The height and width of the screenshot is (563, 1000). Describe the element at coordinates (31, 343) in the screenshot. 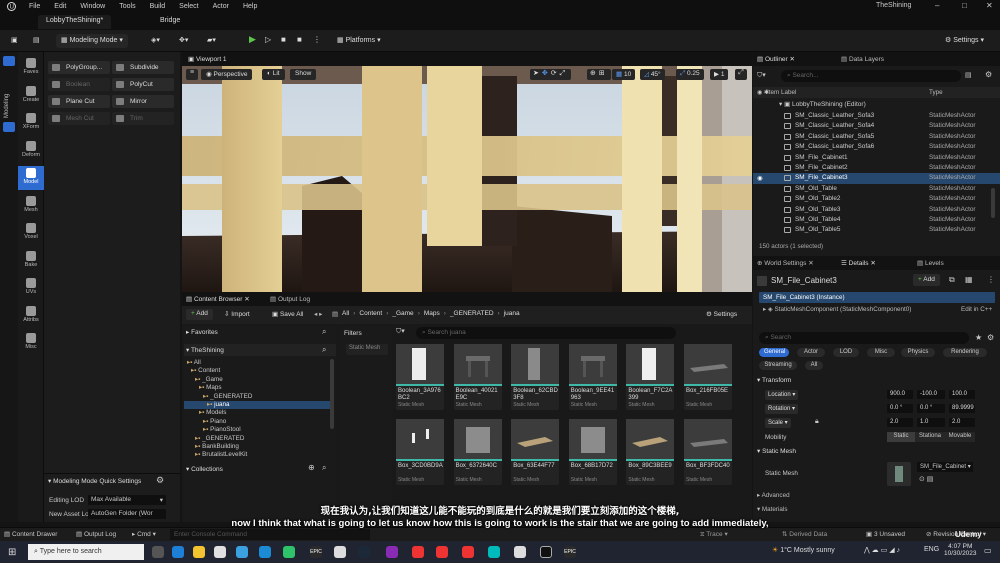

I see `category-misc: Misc` at that location.